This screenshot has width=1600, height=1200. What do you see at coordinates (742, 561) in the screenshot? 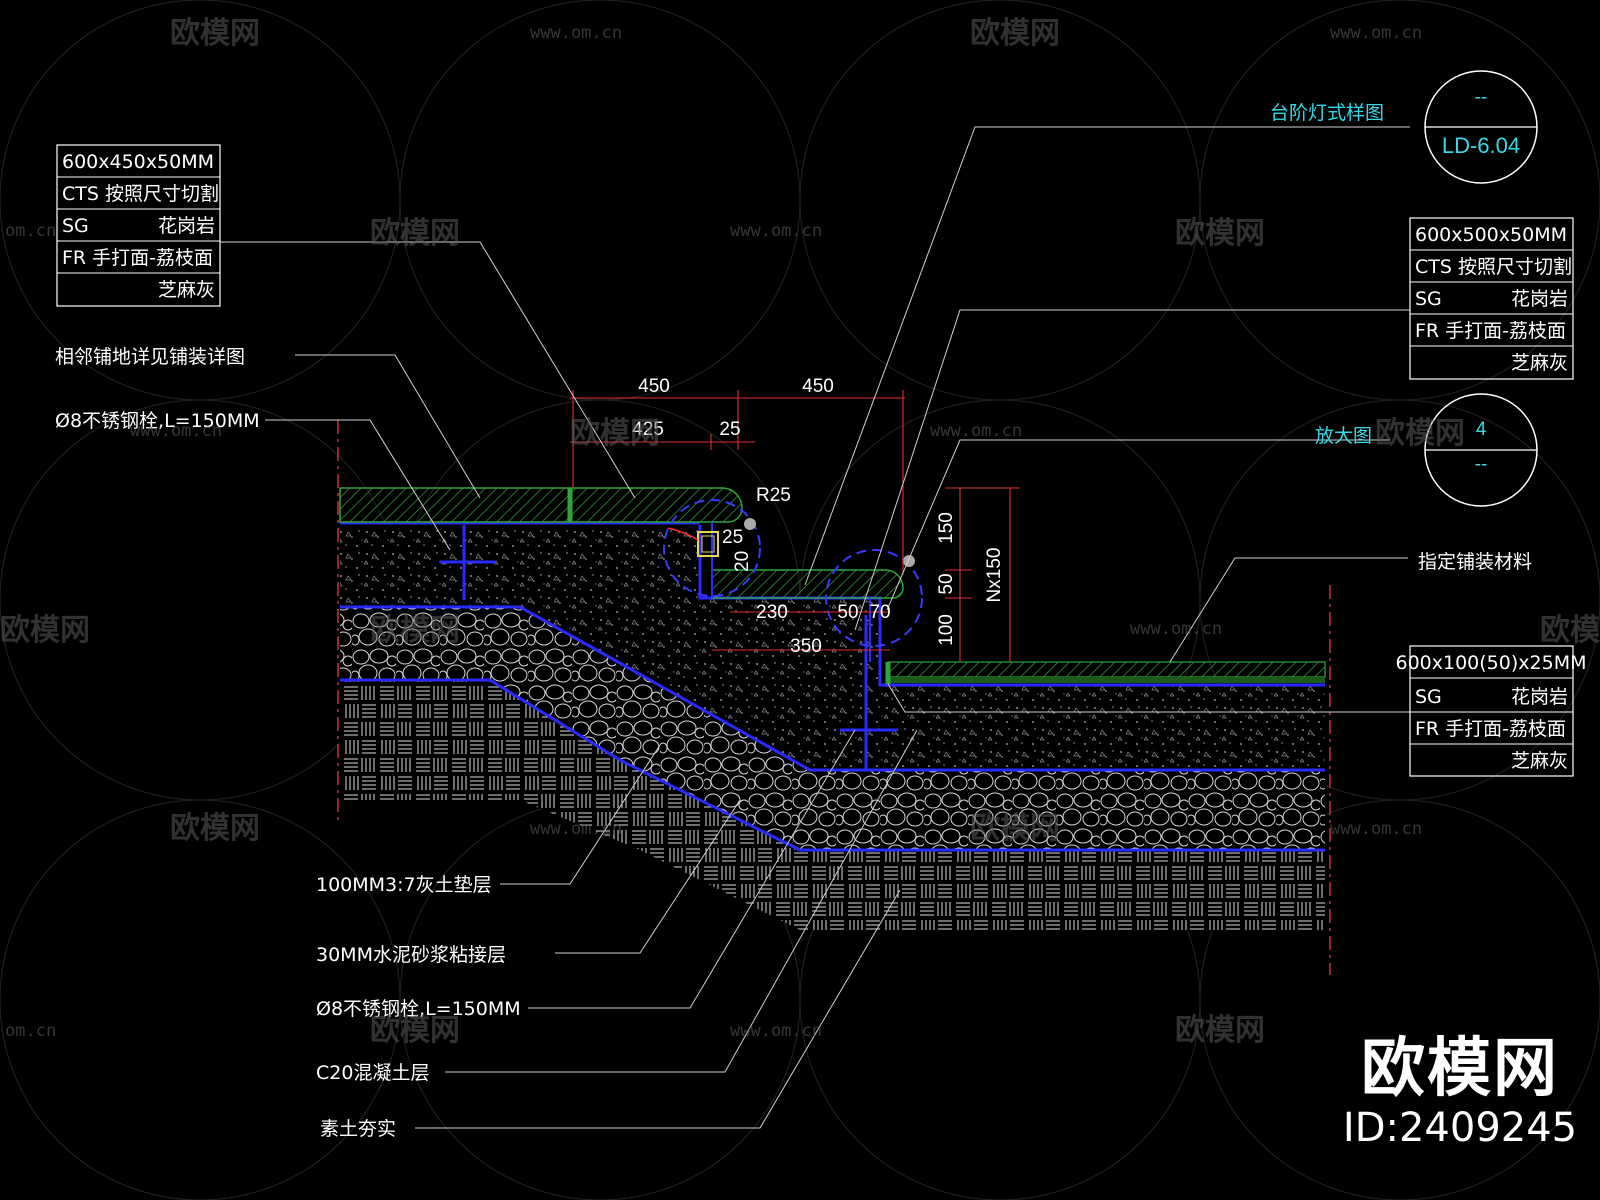
I see `svg-text: 20` at bounding box center [742, 561].